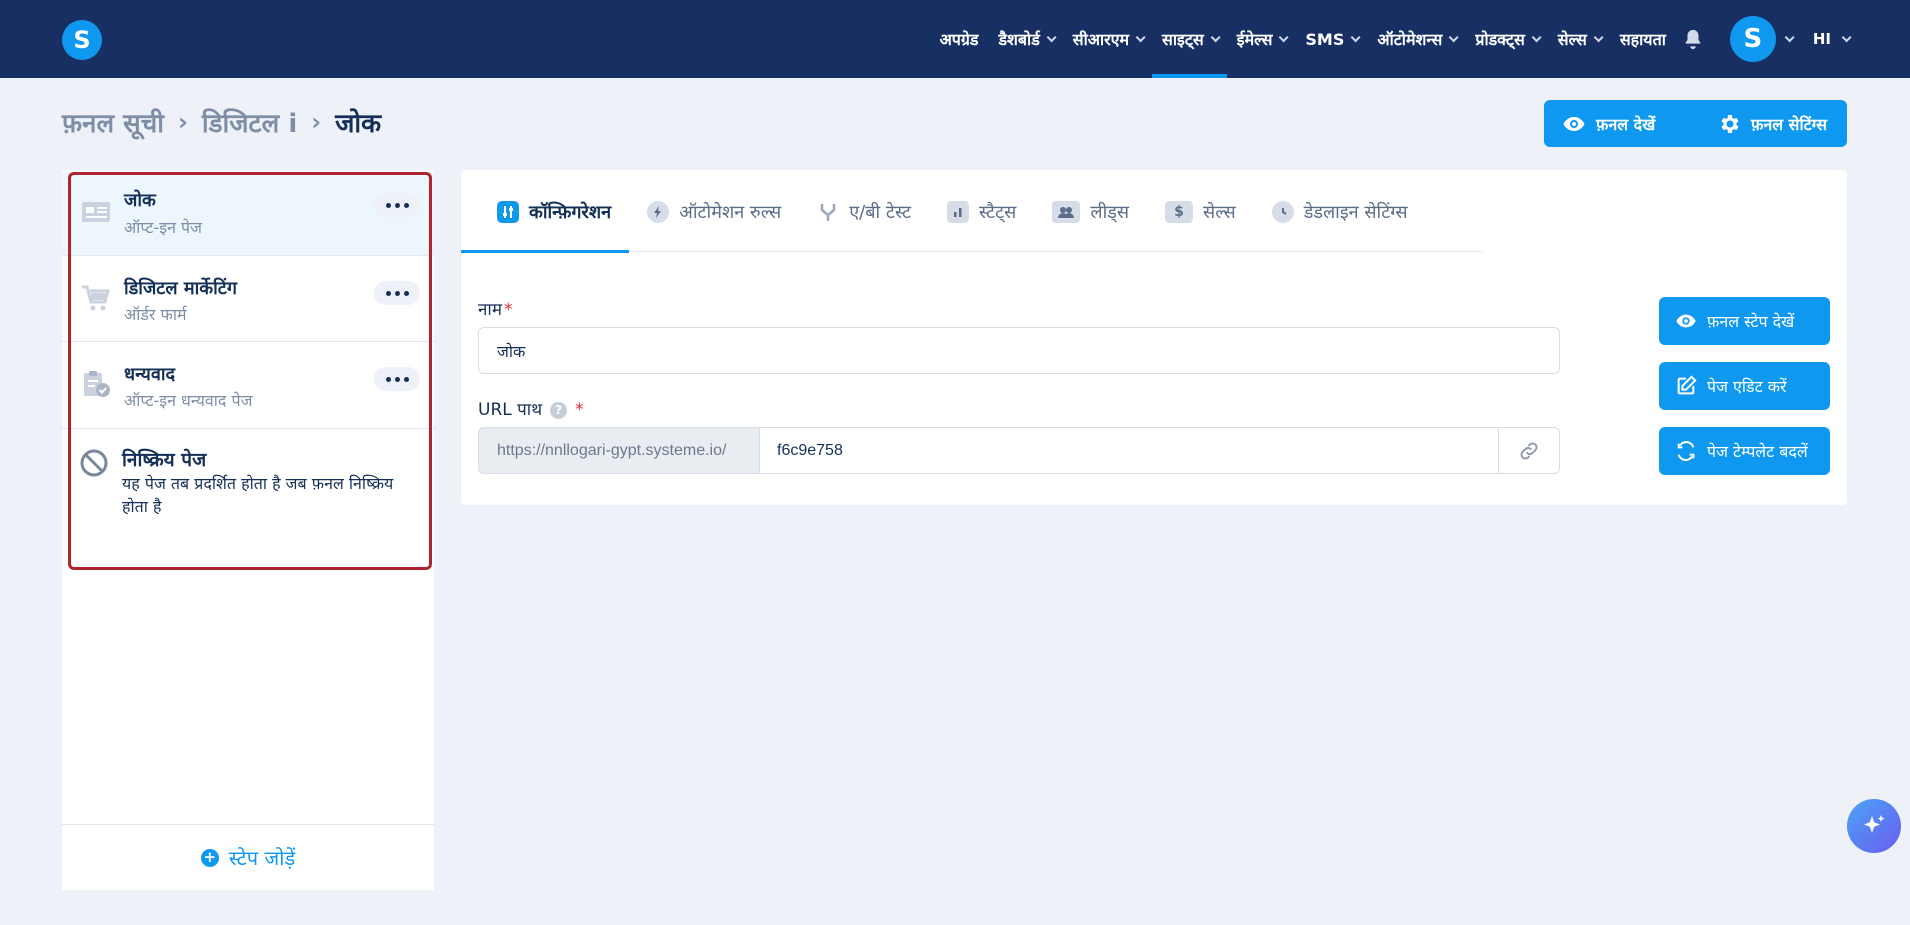 This screenshot has width=1910, height=925. I want to click on tab-label: कॉन्फ़िगरेशन, so click(570, 212).